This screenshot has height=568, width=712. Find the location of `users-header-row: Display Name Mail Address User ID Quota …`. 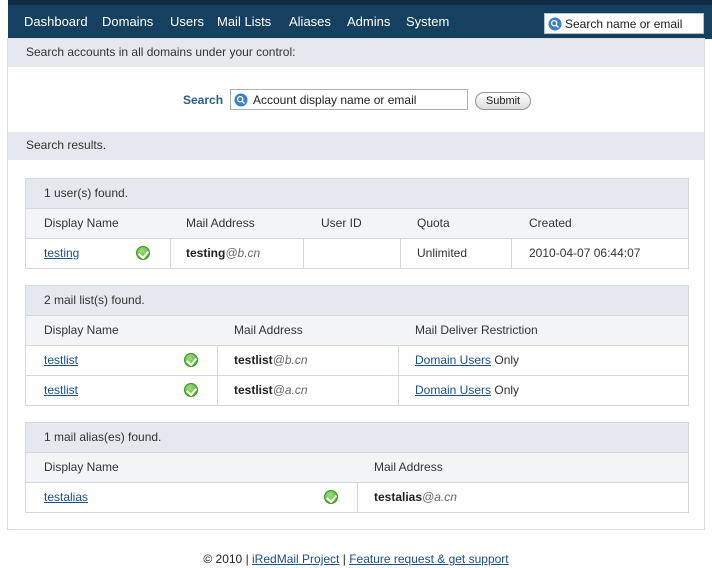

users-header-row: Display Name Mail Address User ID Quota … is located at coordinates (357, 223).